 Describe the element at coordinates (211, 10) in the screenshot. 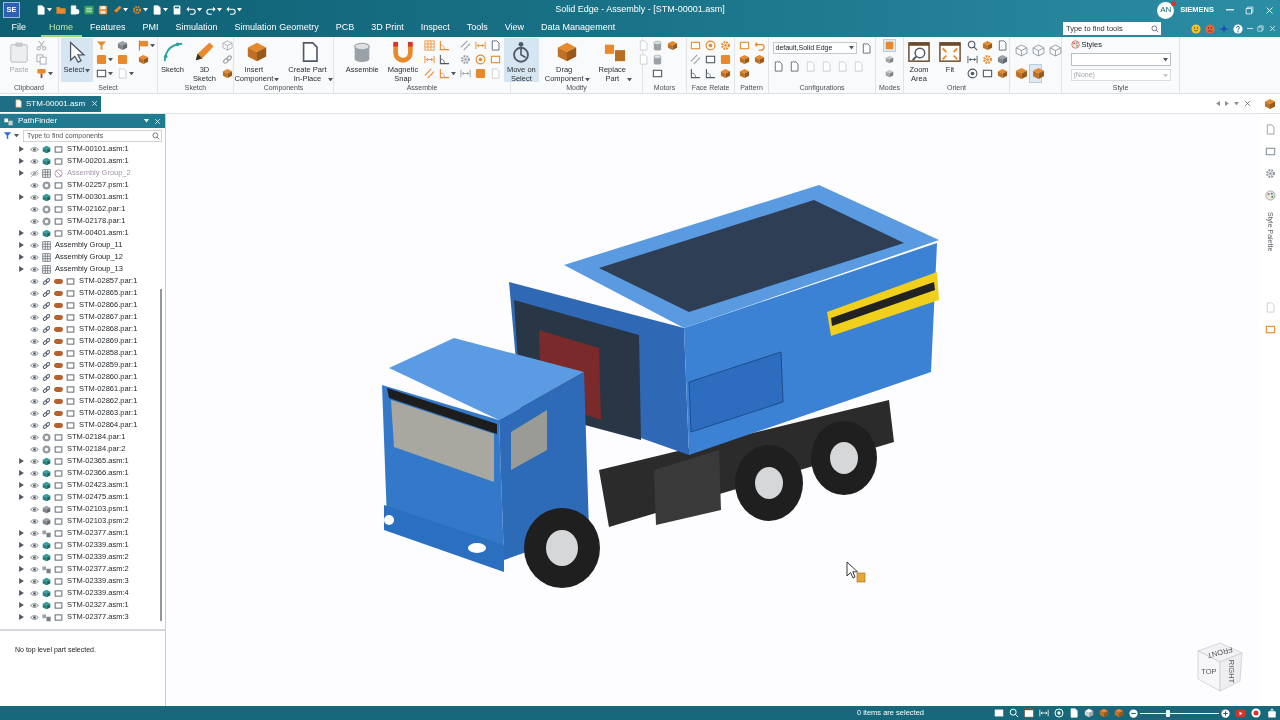

I see `redo-icon` at that location.